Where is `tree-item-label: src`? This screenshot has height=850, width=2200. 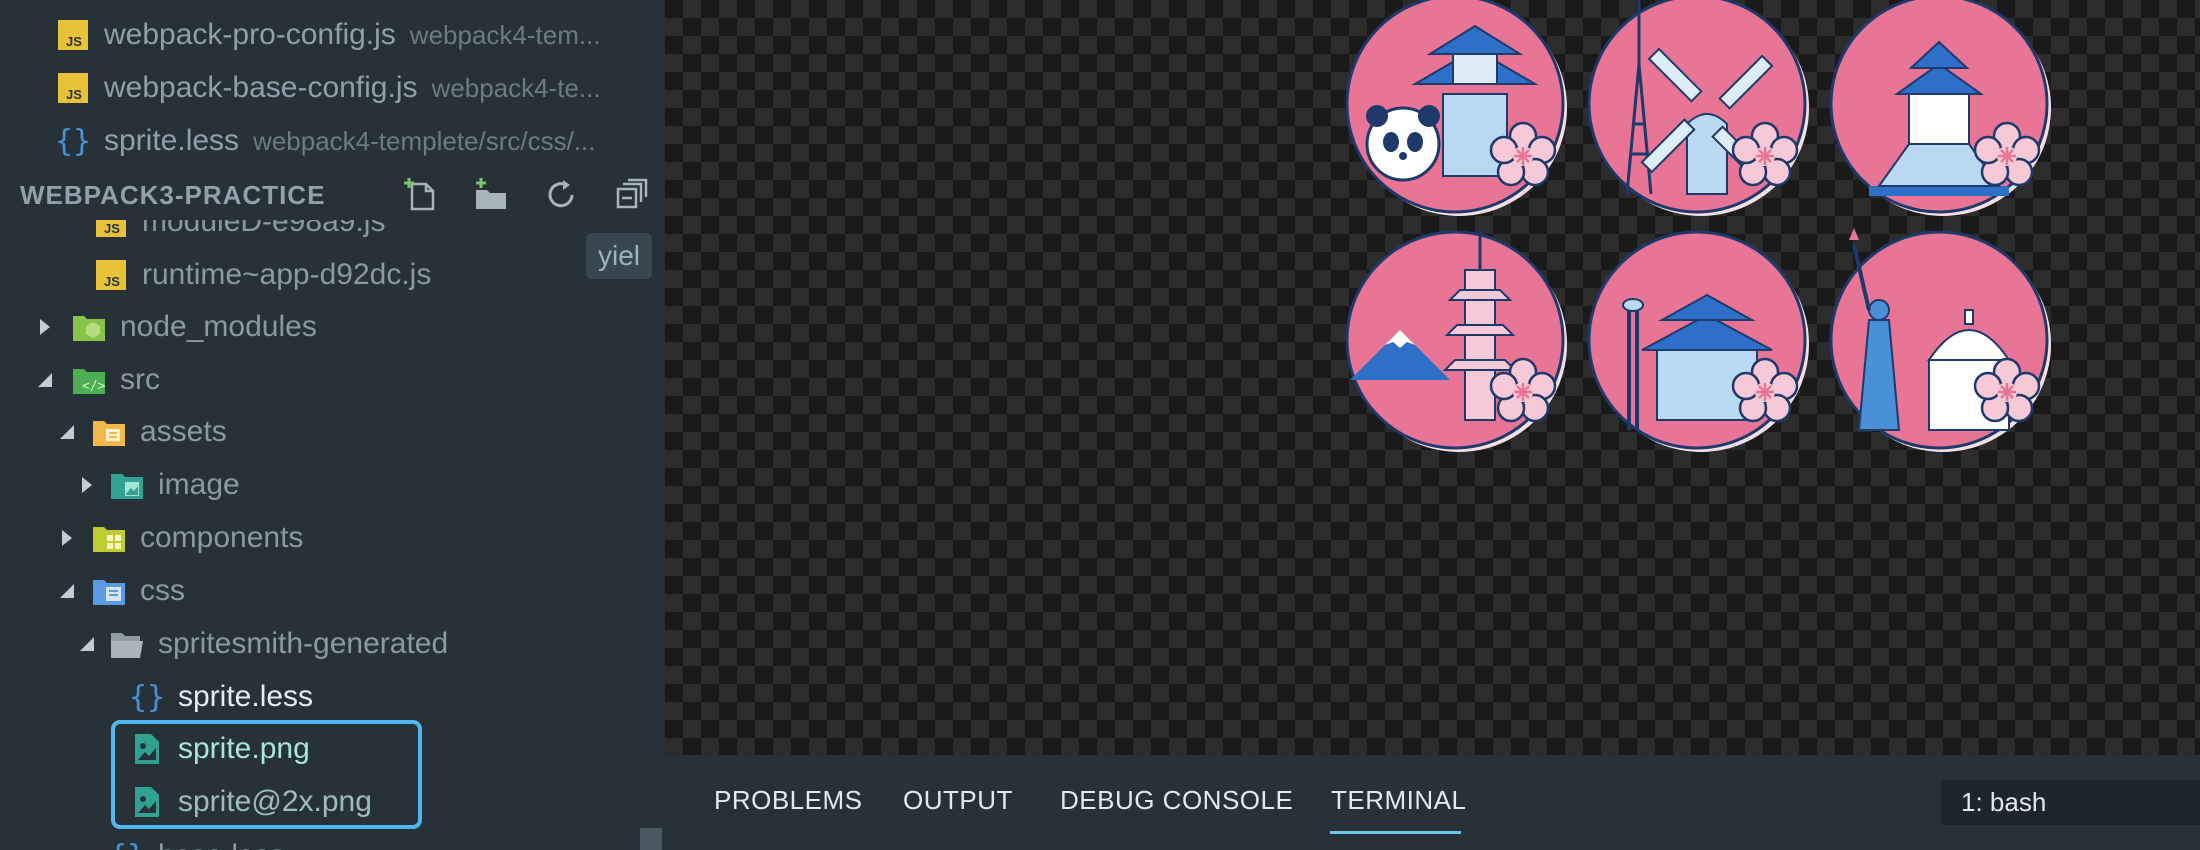 tree-item-label: src is located at coordinates (140, 379).